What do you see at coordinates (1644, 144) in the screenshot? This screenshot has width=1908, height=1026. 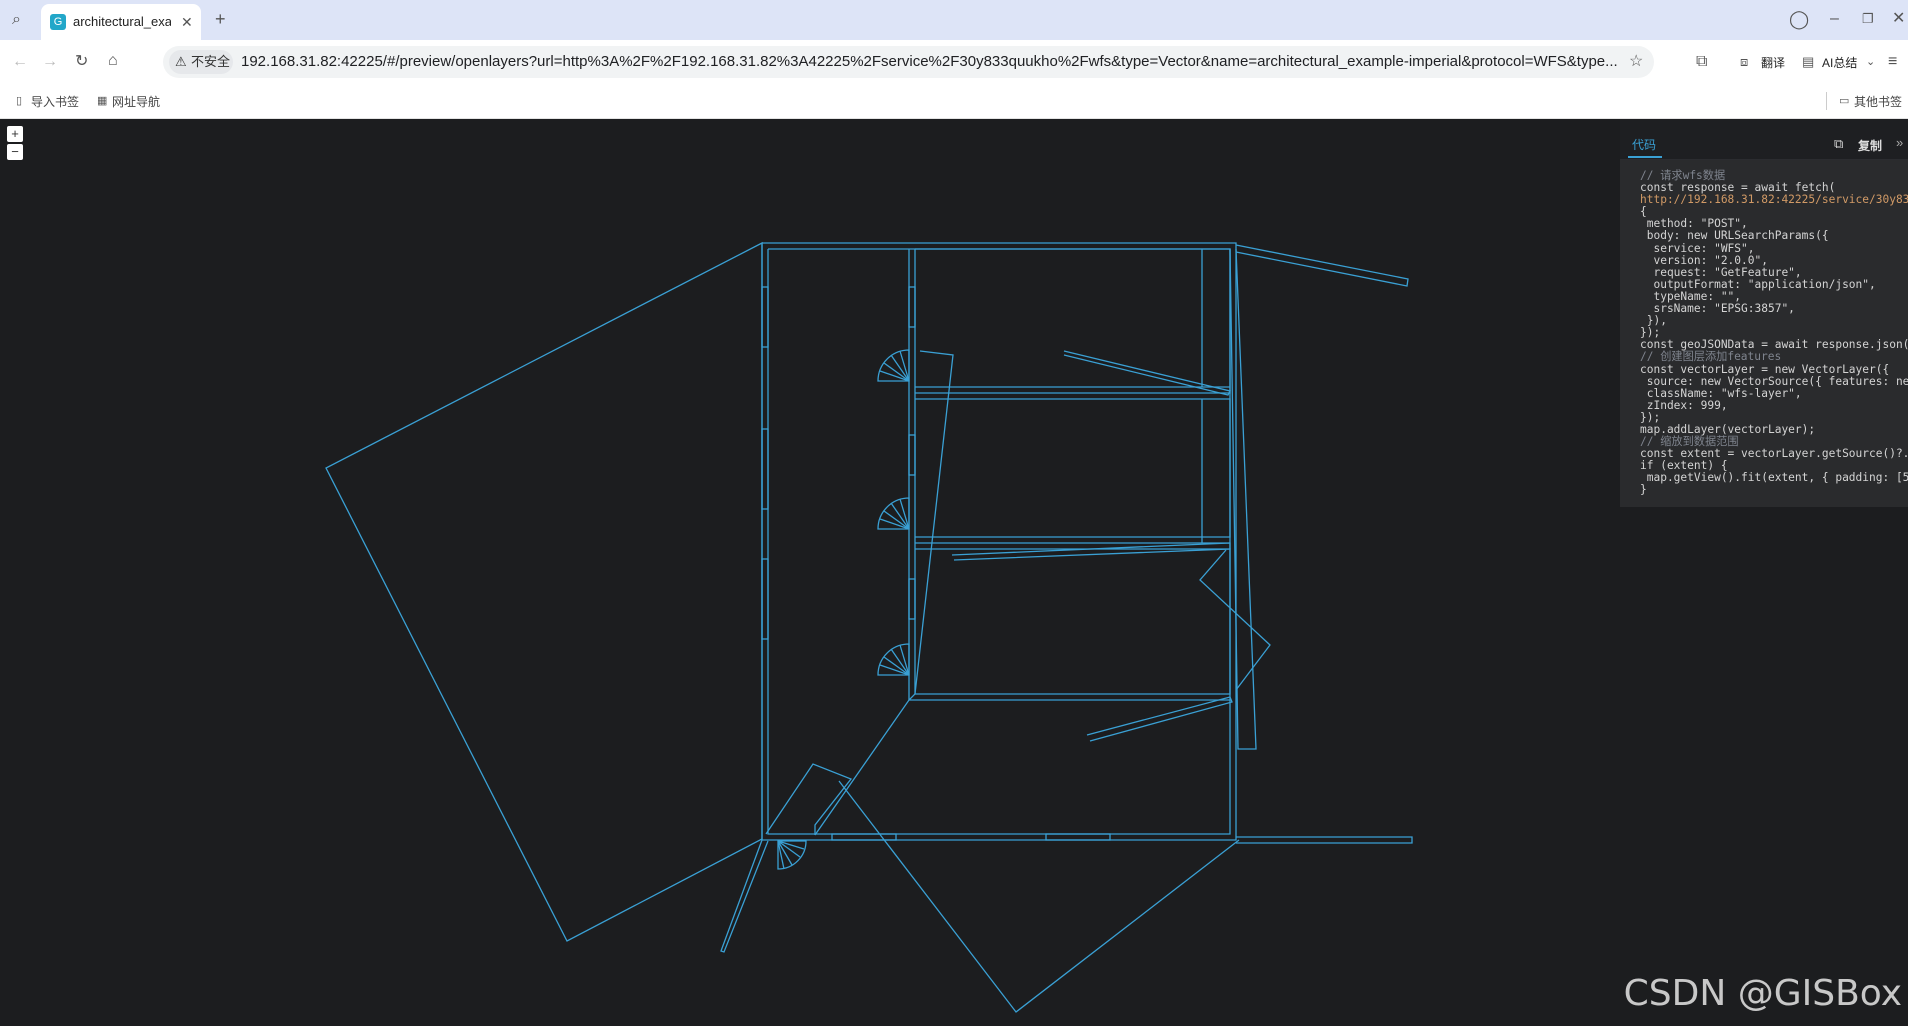 I see `tab-code: 代码` at bounding box center [1644, 144].